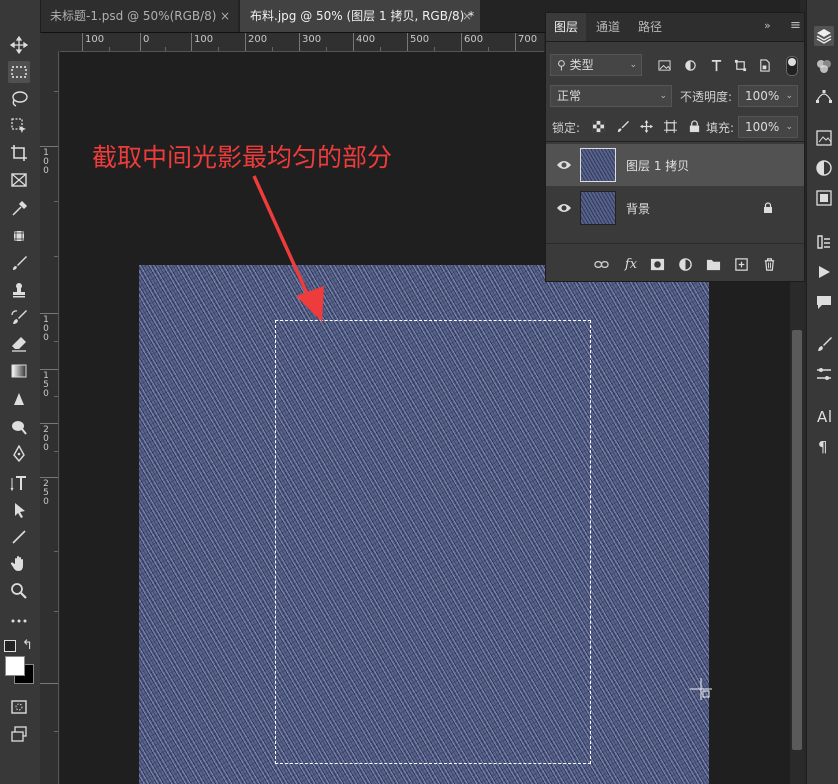 The width and height of the screenshot is (838, 784). Describe the element at coordinates (596, 65) in the screenshot. I see `filter-kind-select: ⚲ 类型 ⌄` at that location.